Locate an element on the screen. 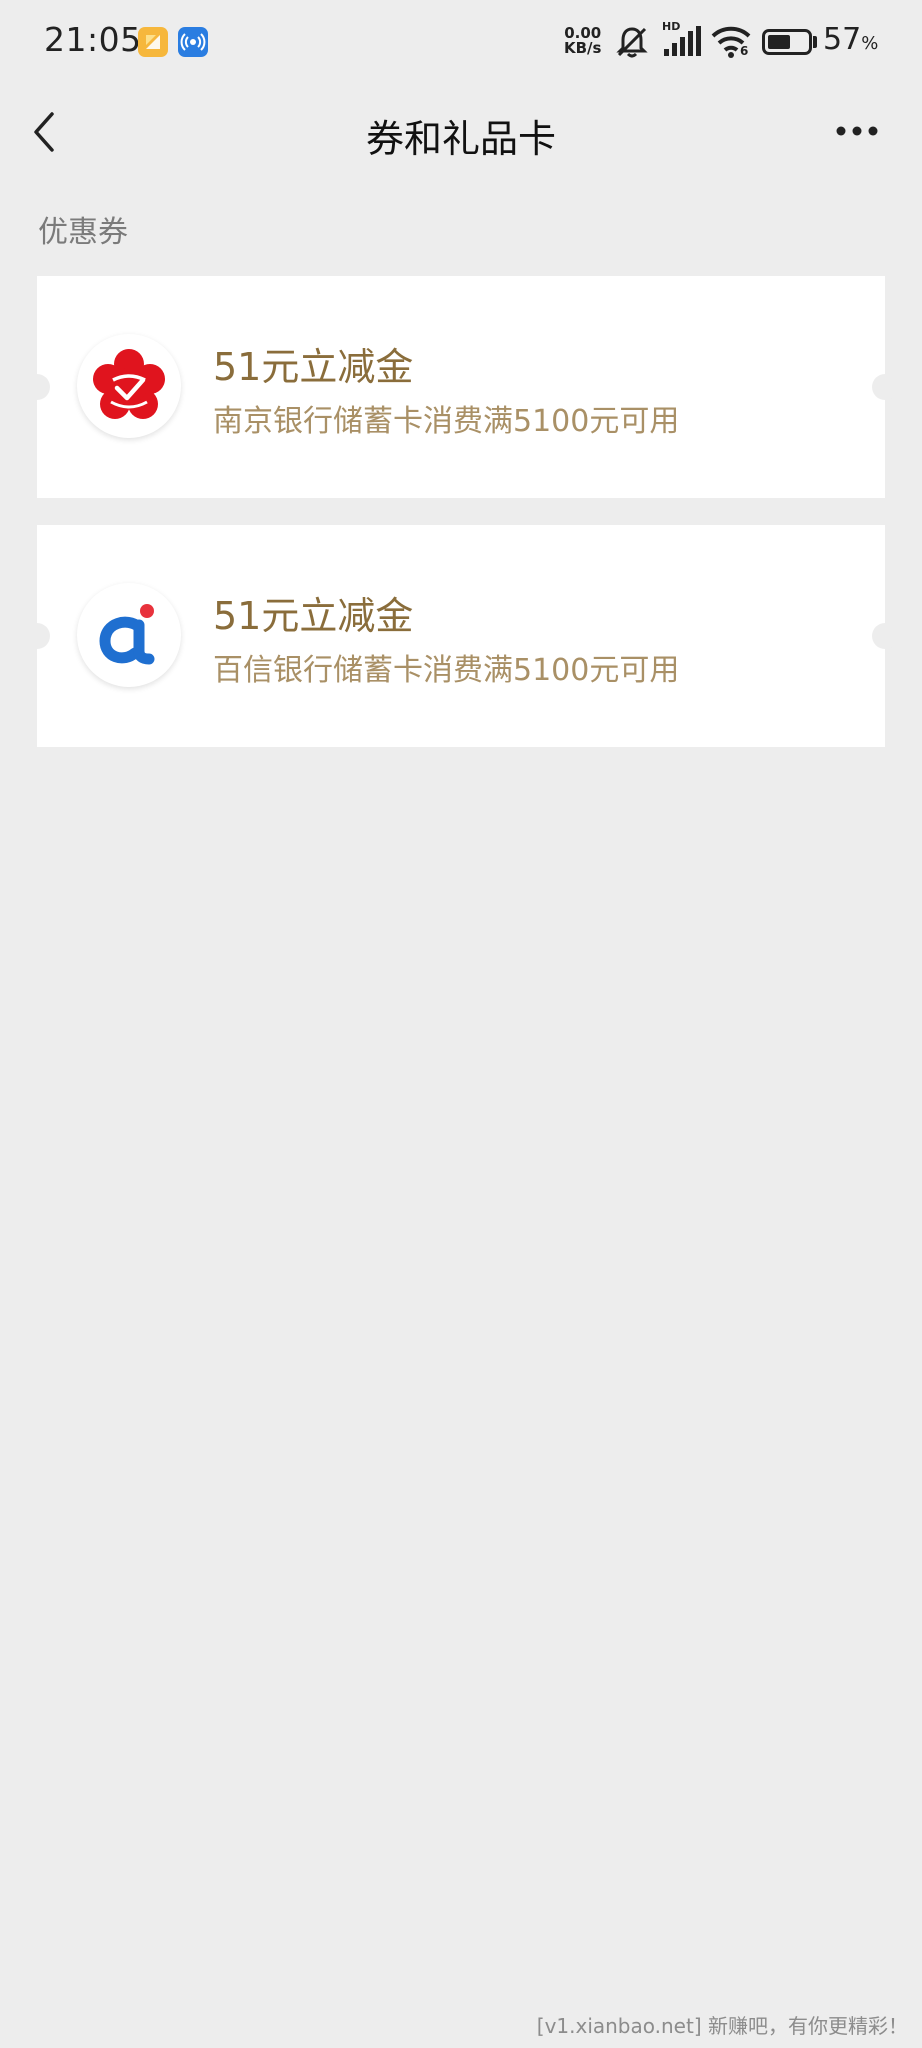 The height and width of the screenshot is (2048, 922). signal-icon: HD is located at coordinates (682, 40).